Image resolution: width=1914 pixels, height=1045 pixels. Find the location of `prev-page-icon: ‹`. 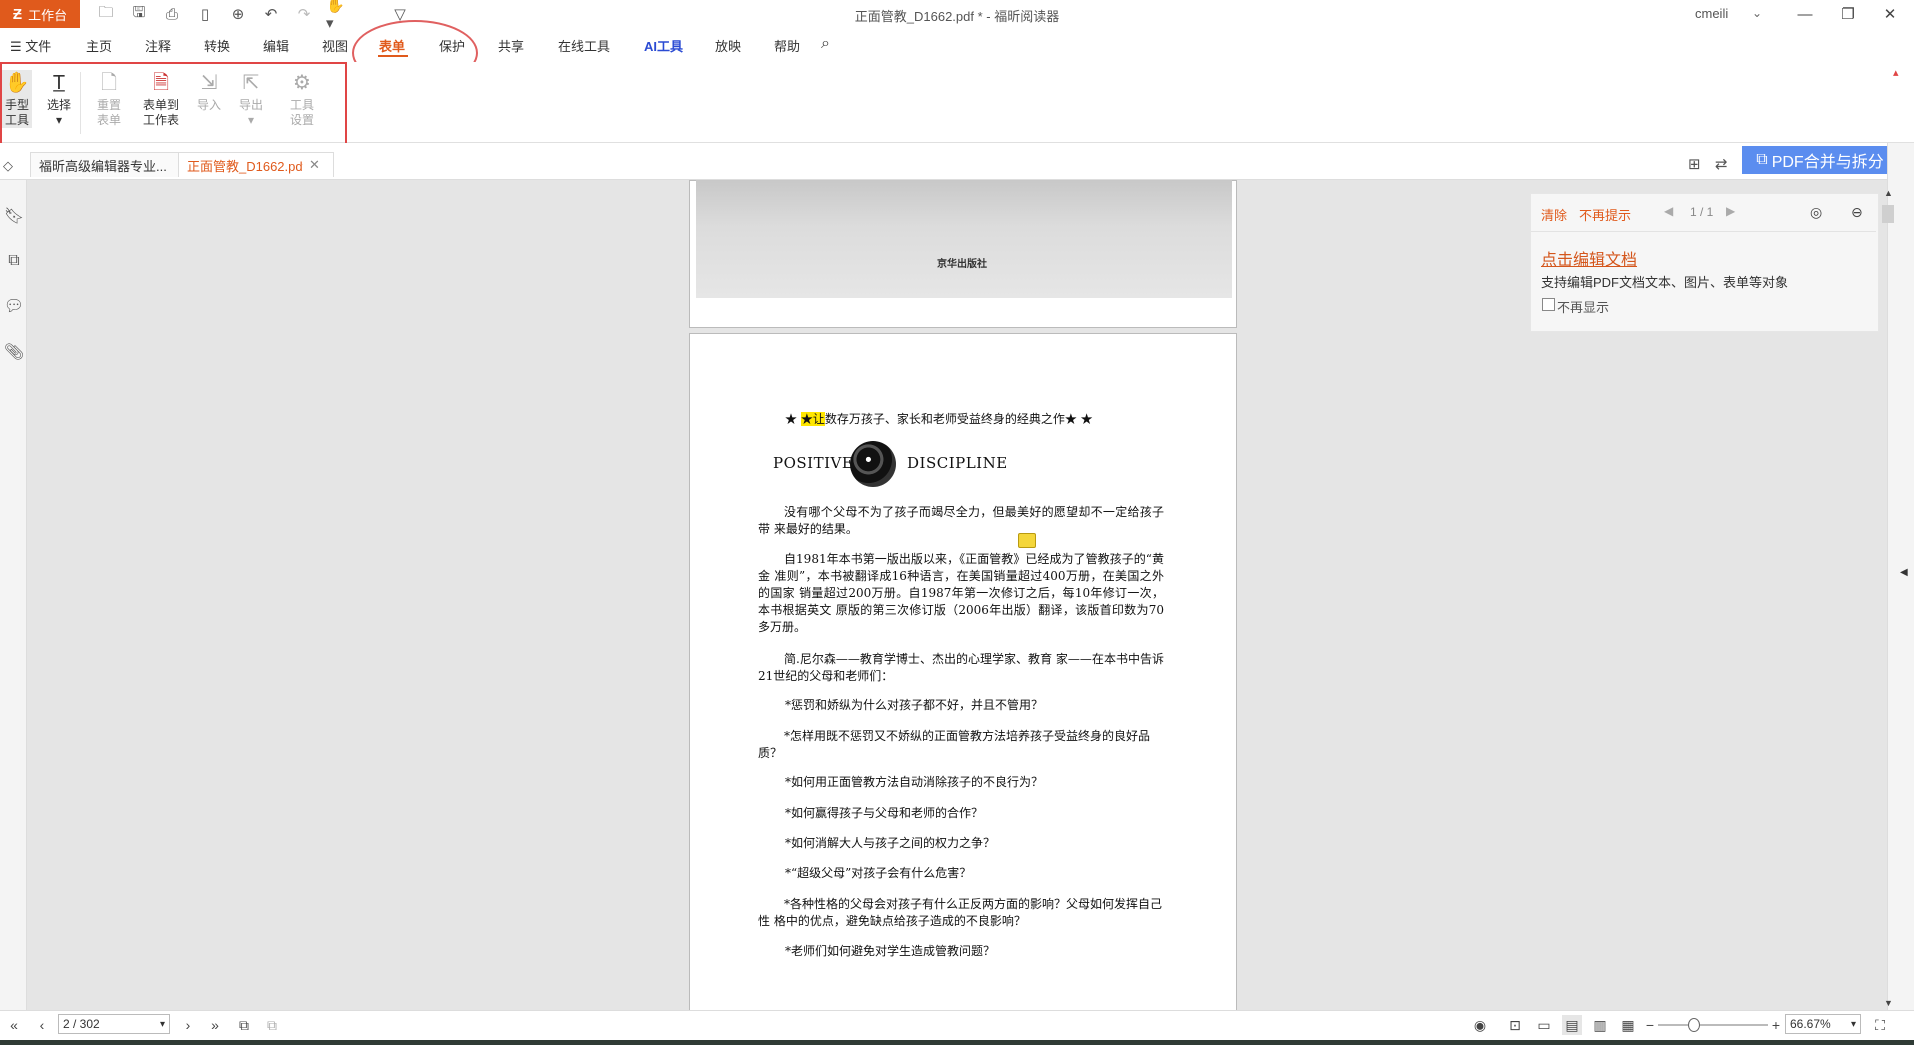

prev-page-icon: ‹ is located at coordinates (42, 1025).